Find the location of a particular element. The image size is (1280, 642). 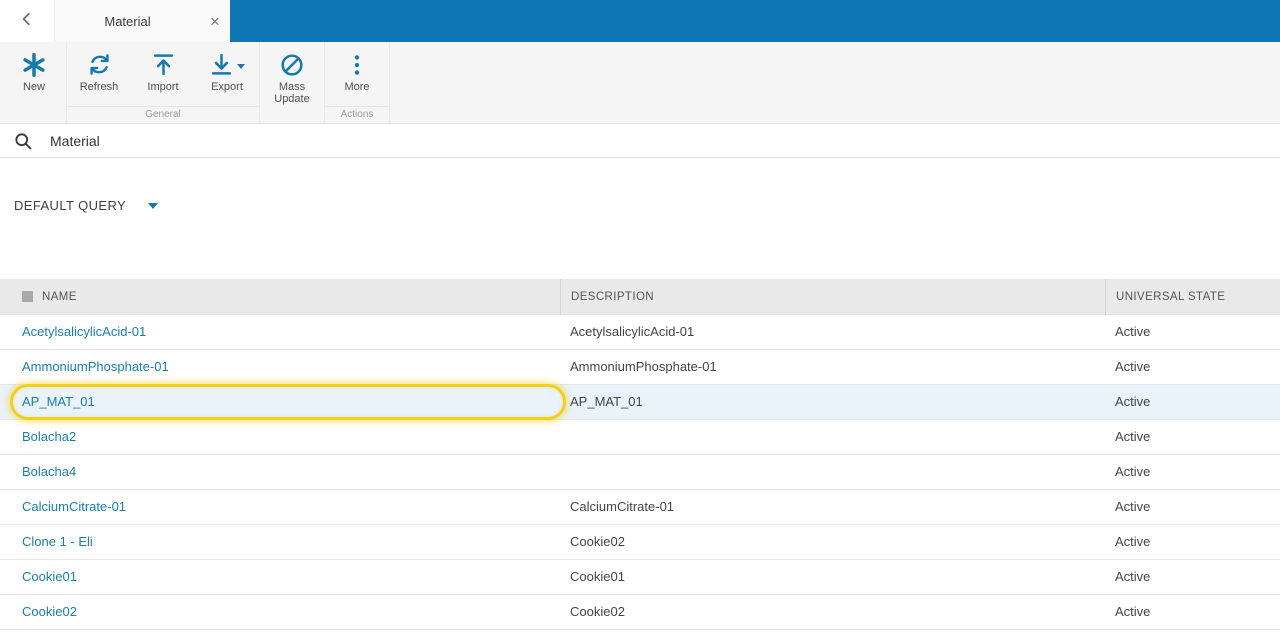

ribbon-group: Mass Update is located at coordinates (292, 82).